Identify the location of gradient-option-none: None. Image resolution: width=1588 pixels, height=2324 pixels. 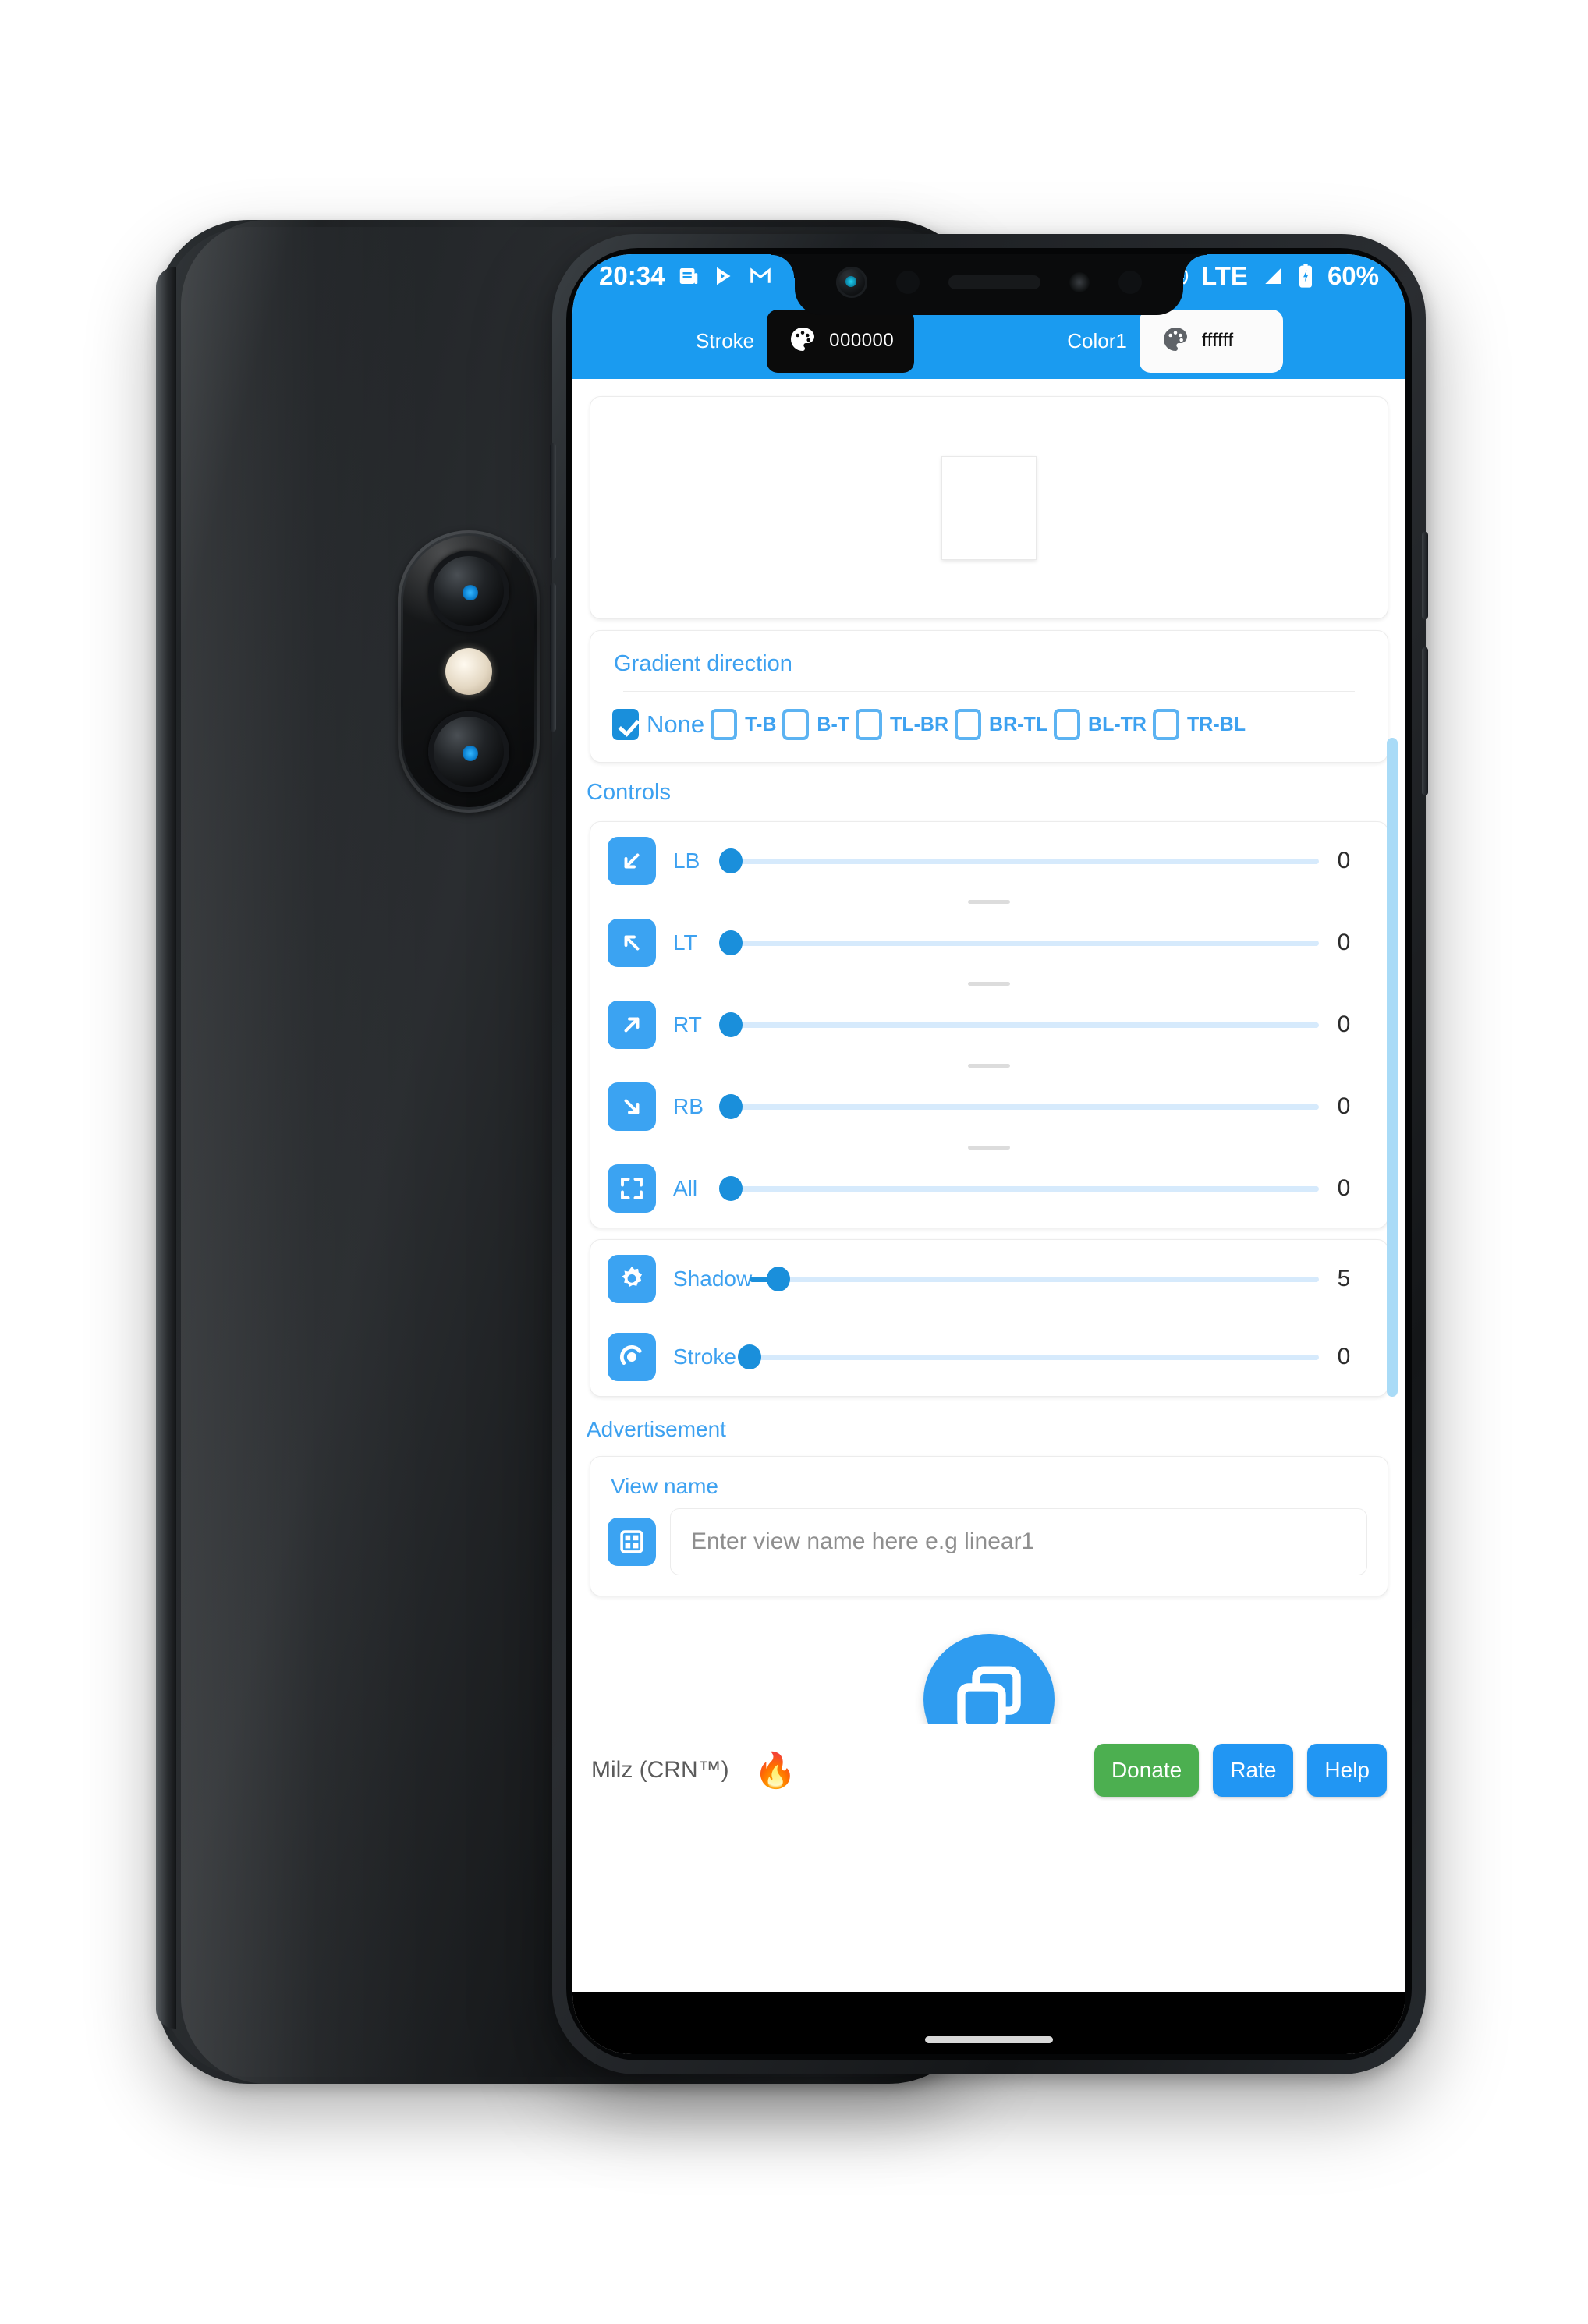
(658, 724).